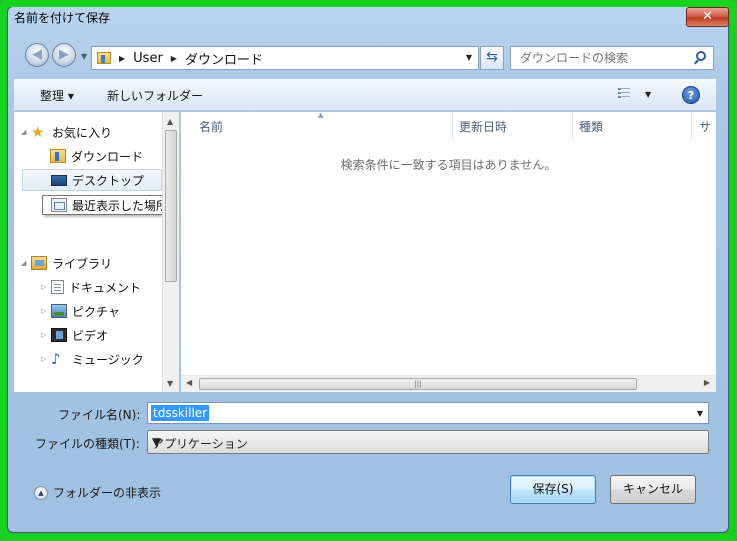 The height and width of the screenshot is (541, 737). Describe the element at coordinates (56, 359) in the screenshot. I see `music-icon: ♪` at that location.